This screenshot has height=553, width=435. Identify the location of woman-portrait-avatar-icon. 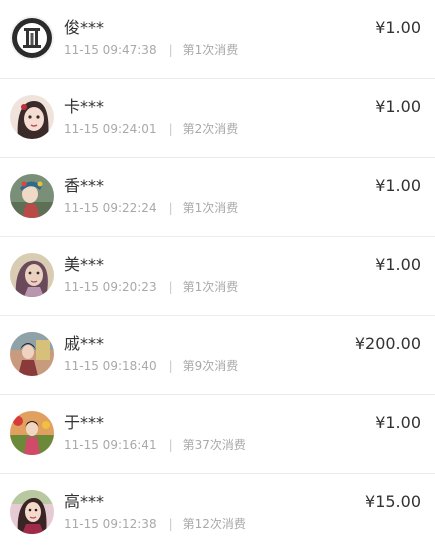
(32, 275).